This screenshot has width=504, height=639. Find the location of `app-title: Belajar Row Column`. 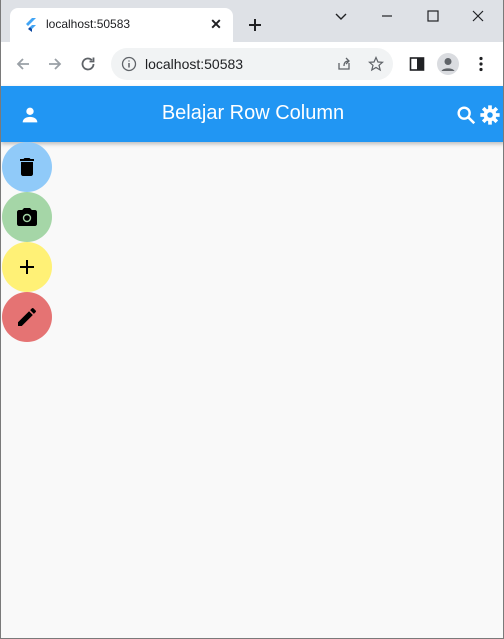

app-title: Belajar Row Column is located at coordinates (253, 113).